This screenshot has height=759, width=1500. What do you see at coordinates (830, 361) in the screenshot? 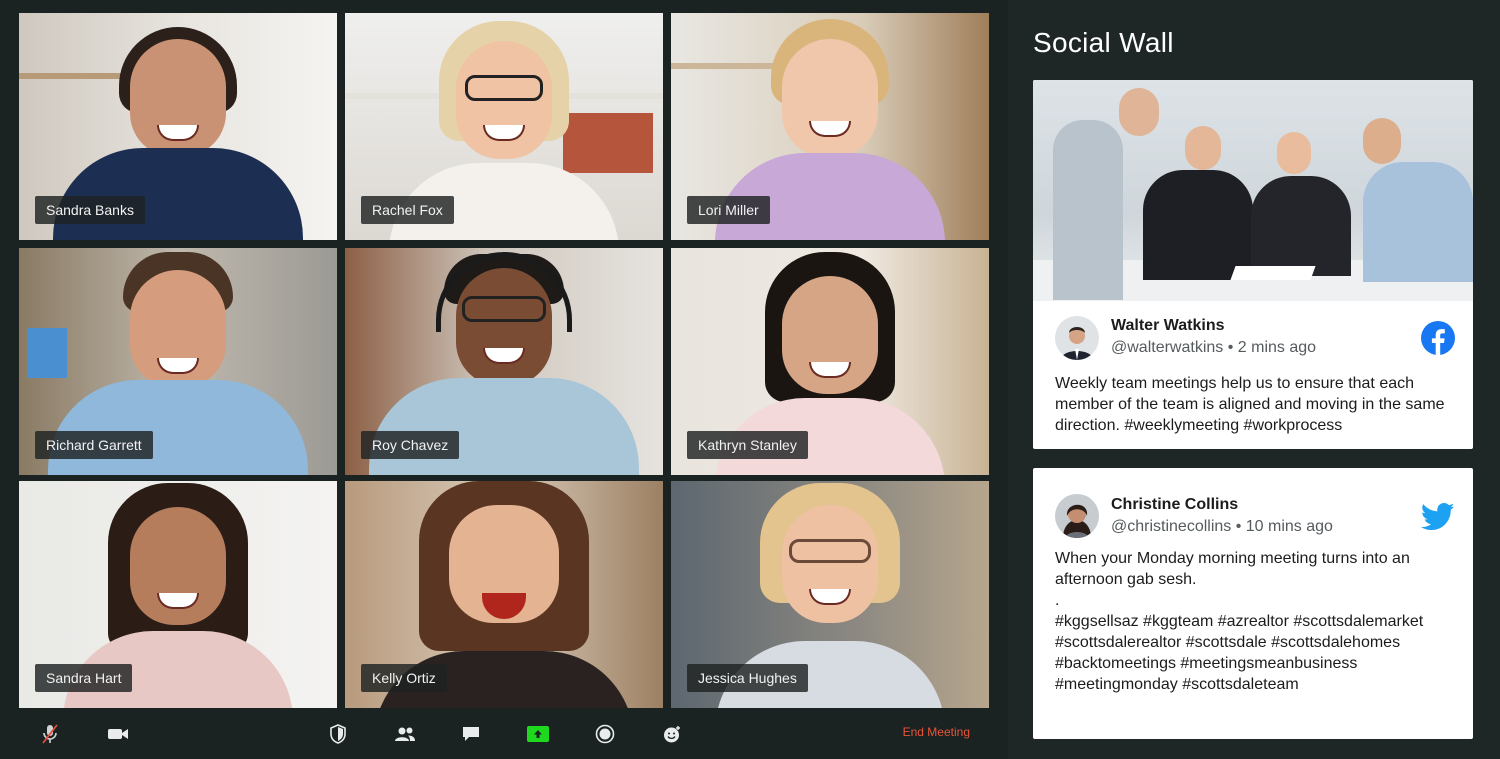
I see `video-tile: Kathryn Stanley` at bounding box center [830, 361].